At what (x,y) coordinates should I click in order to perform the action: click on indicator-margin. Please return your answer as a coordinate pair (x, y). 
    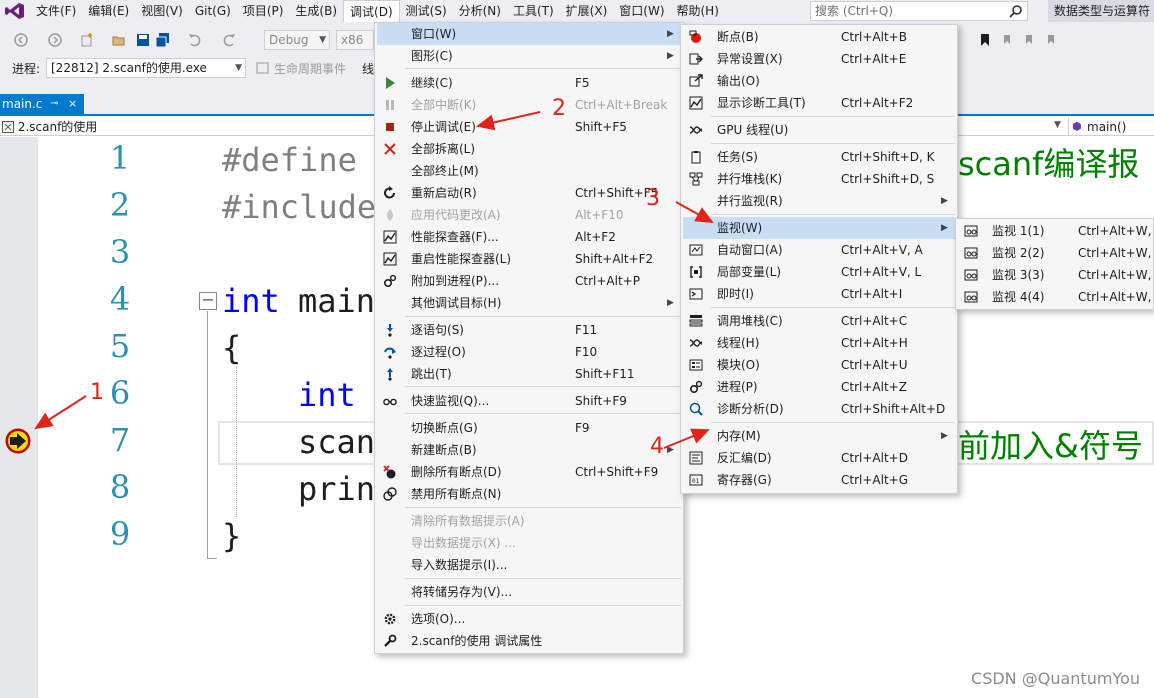
    Looking at the image, I should click on (19, 417).